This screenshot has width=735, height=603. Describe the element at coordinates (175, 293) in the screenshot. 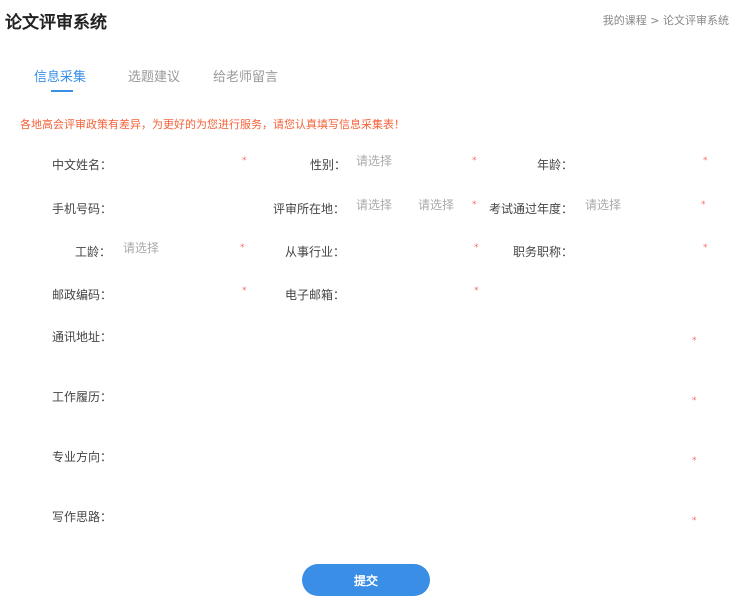

I see `postcode-input` at that location.